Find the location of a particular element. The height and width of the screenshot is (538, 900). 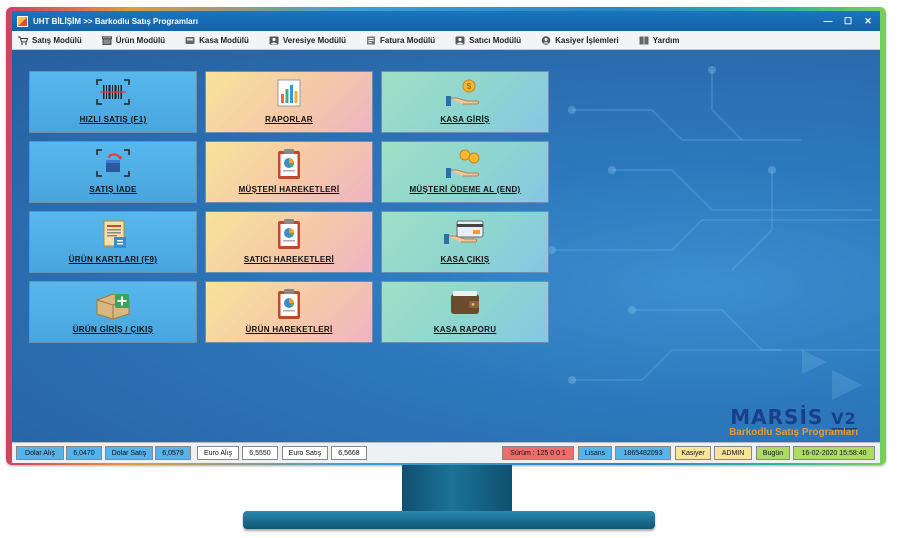

product-cards-icon is located at coordinates (114, 234).